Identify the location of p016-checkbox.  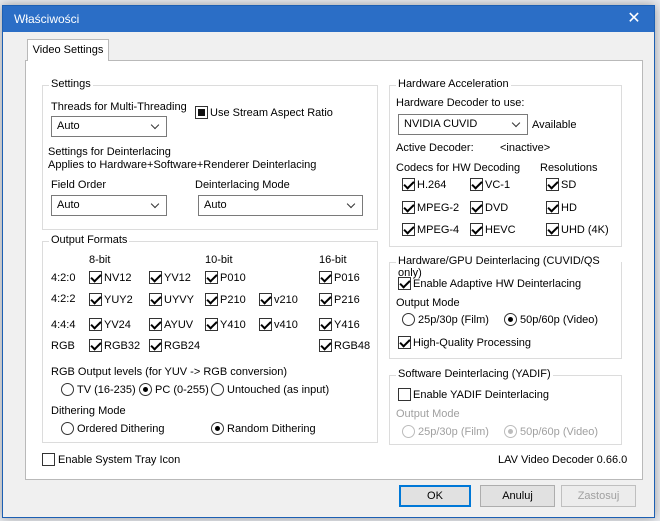
(325, 277).